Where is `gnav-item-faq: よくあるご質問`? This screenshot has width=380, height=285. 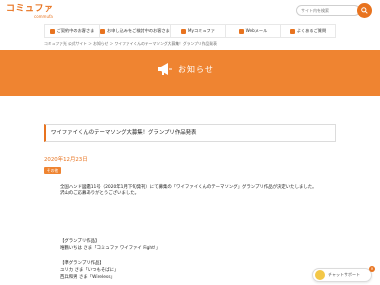 gnav-item-faq: よくあるご質問 is located at coordinates (309, 31).